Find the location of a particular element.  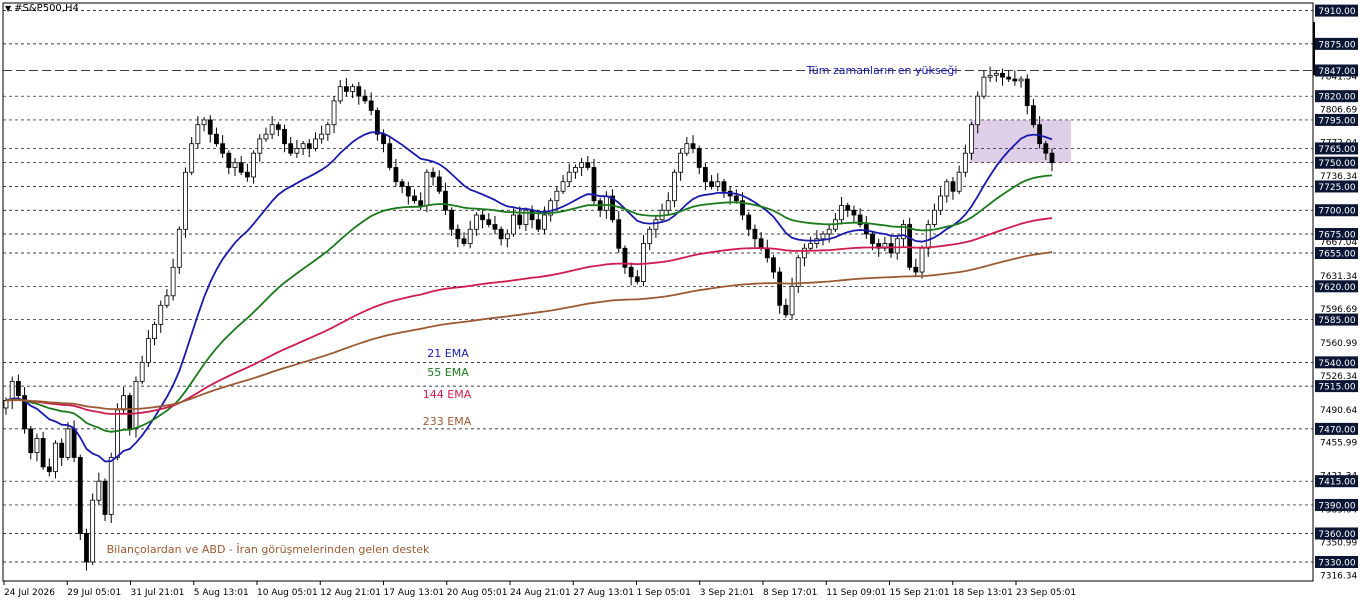

legend-label: 233 EMA is located at coordinates (447, 421).